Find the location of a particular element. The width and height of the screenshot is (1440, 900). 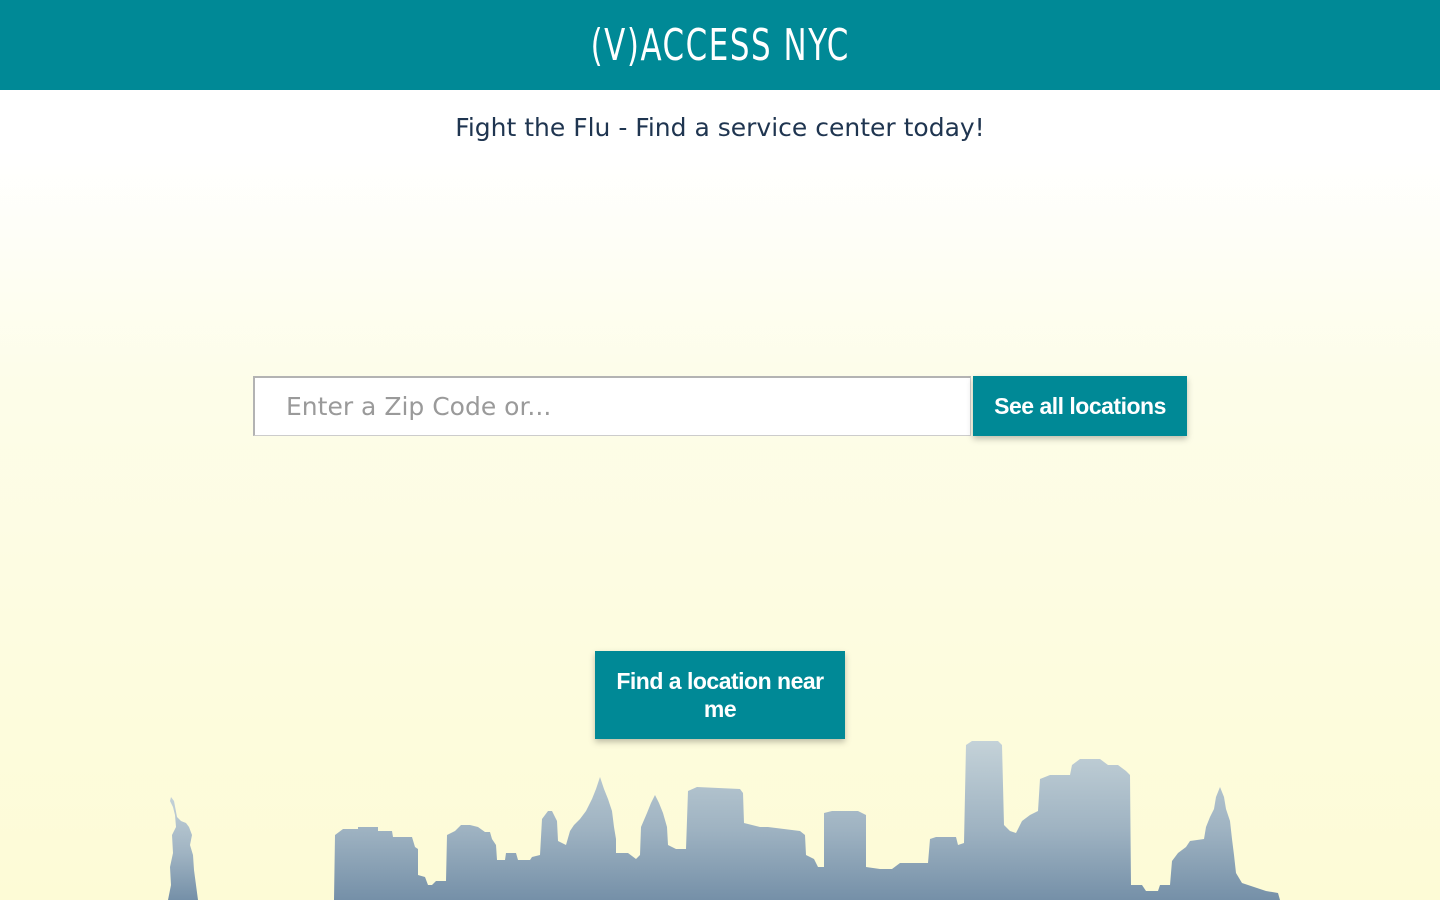

search-row: See all locations is located at coordinates (720, 407).